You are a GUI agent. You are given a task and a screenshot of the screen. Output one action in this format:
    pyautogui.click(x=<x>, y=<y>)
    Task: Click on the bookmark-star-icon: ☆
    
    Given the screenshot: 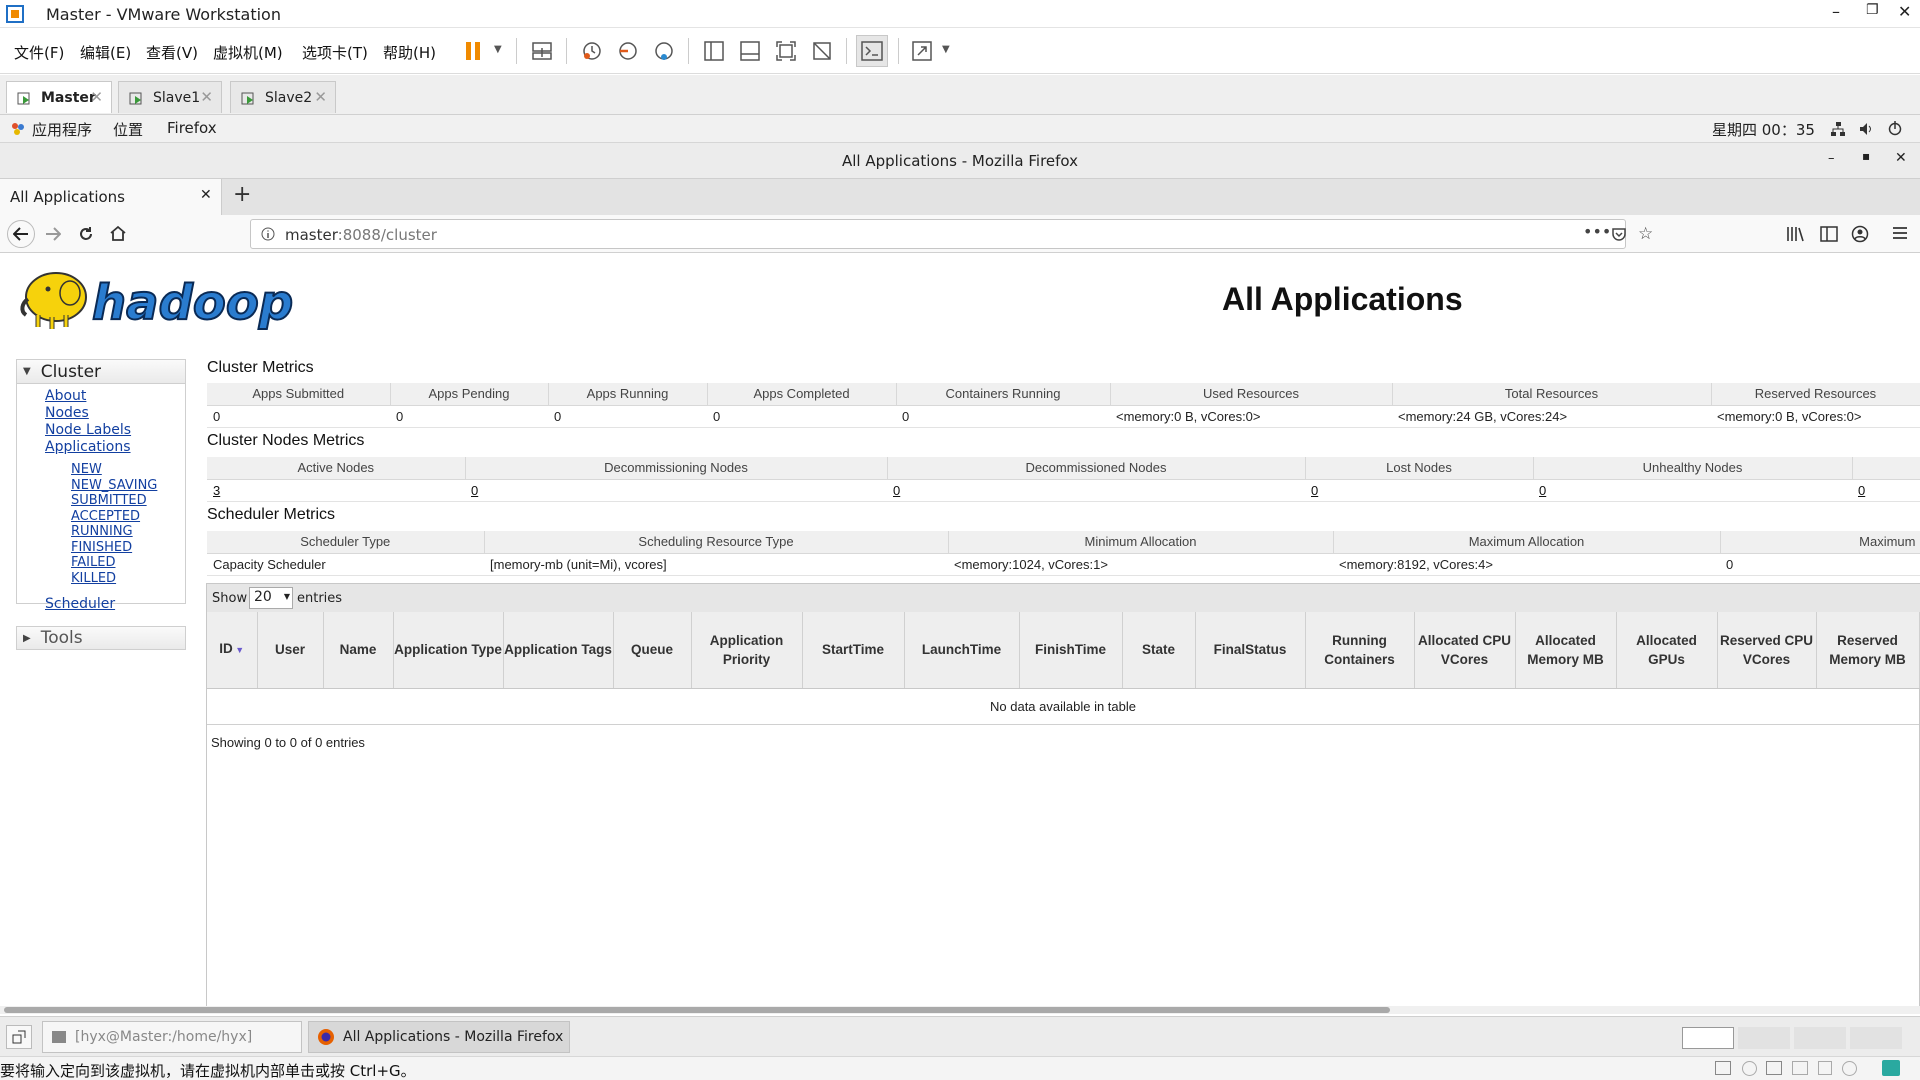 What is the action you would take?
    pyautogui.click(x=1645, y=234)
    